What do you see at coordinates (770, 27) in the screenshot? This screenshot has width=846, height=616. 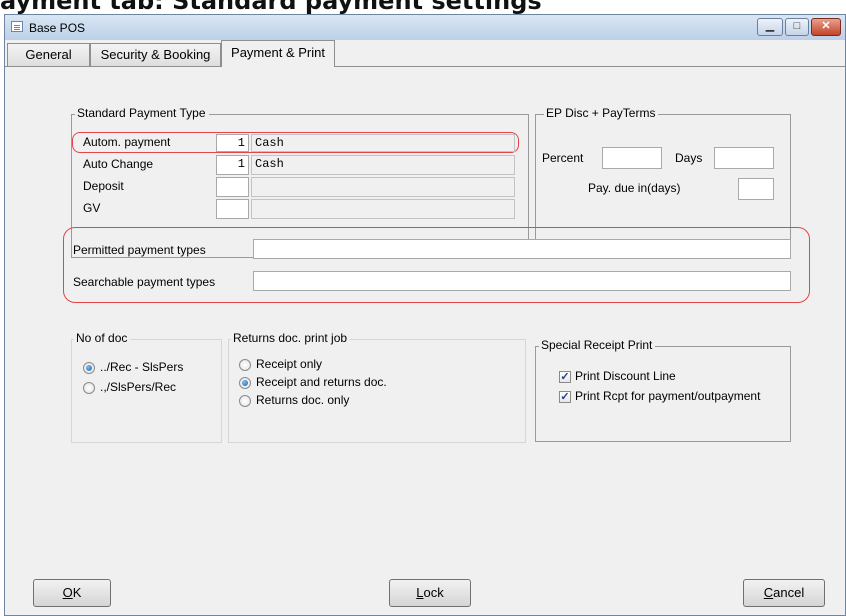 I see `minimize-button: ▁` at bounding box center [770, 27].